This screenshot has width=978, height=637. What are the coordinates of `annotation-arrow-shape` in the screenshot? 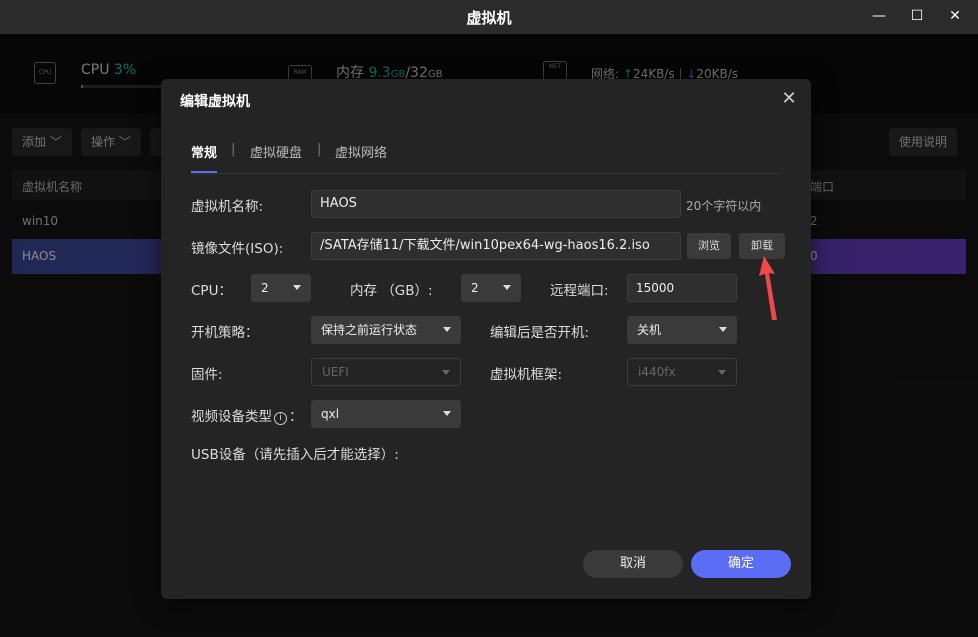 It's located at (768, 288).